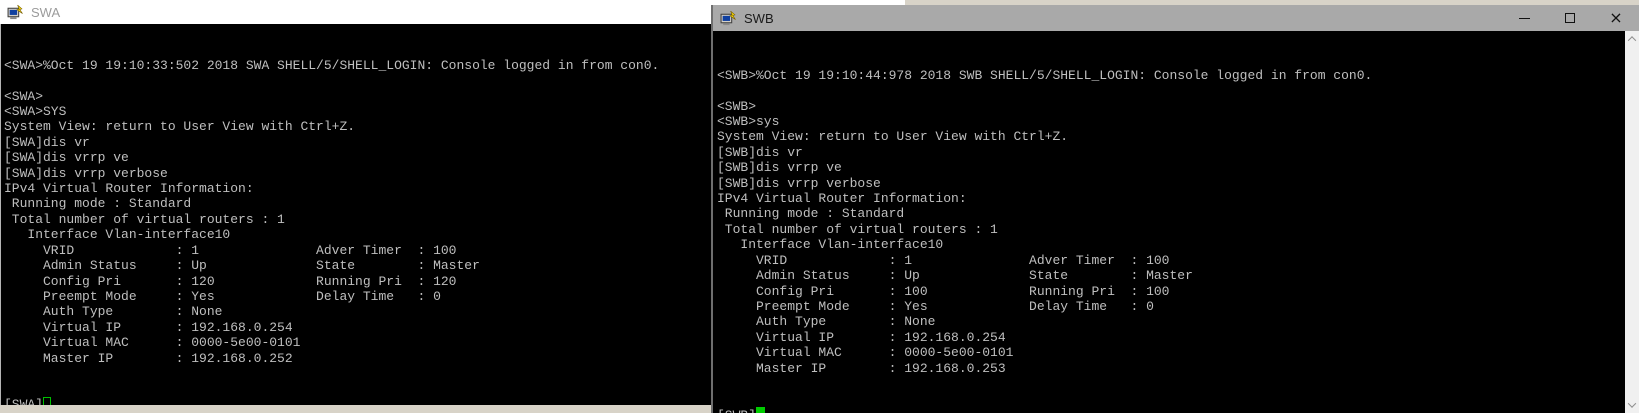  What do you see at coordinates (46, 12) in the screenshot?
I see `swa-window-title: SWA` at bounding box center [46, 12].